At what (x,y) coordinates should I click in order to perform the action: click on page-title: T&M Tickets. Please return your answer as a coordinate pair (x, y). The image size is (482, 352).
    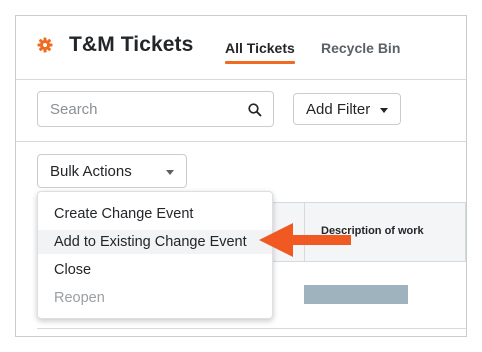
    Looking at the image, I should click on (131, 44).